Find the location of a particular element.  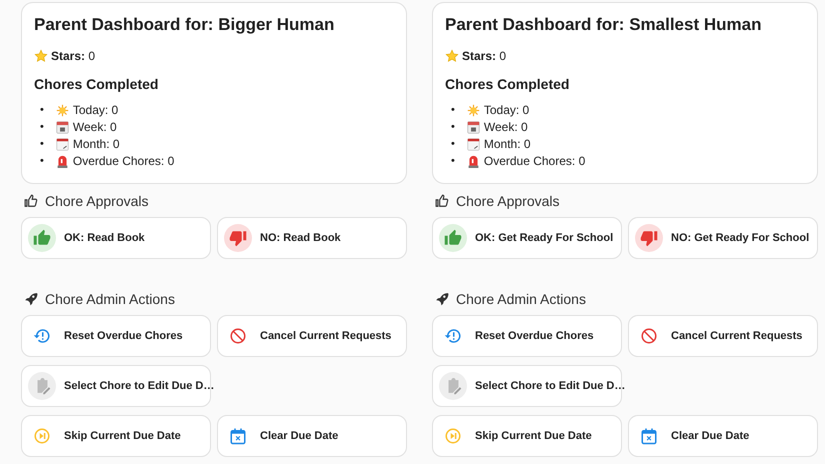

action-button: OK: Read Book is located at coordinates (116, 238).